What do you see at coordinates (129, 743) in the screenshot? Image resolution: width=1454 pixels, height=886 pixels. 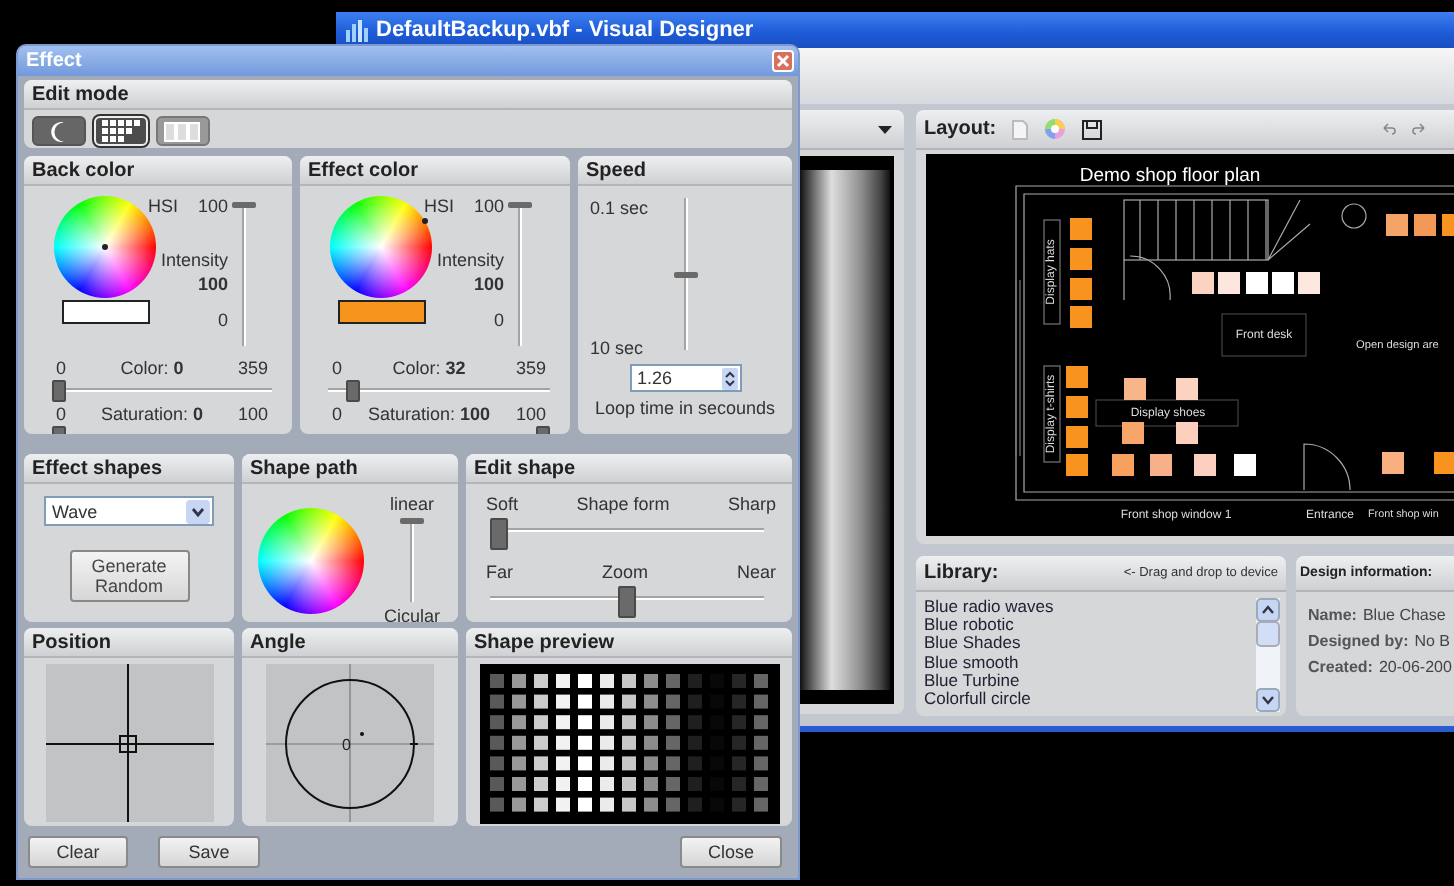 I see `position-pad` at bounding box center [129, 743].